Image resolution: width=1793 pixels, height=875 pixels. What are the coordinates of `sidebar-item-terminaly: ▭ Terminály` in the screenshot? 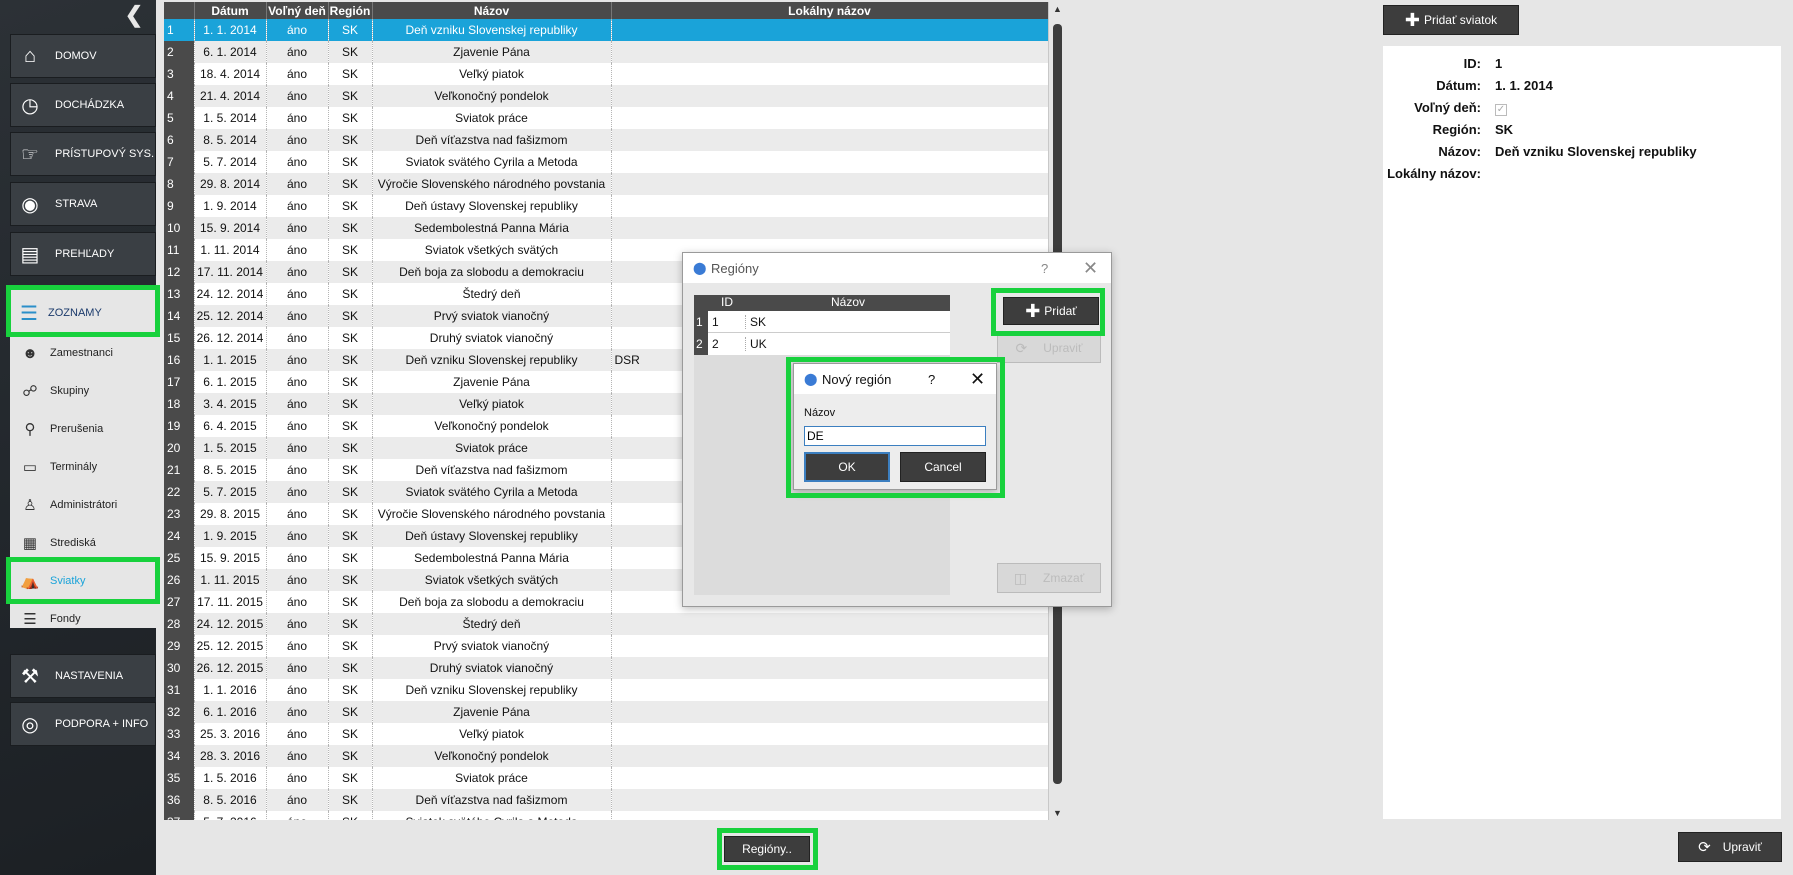 It's located at (83, 467).